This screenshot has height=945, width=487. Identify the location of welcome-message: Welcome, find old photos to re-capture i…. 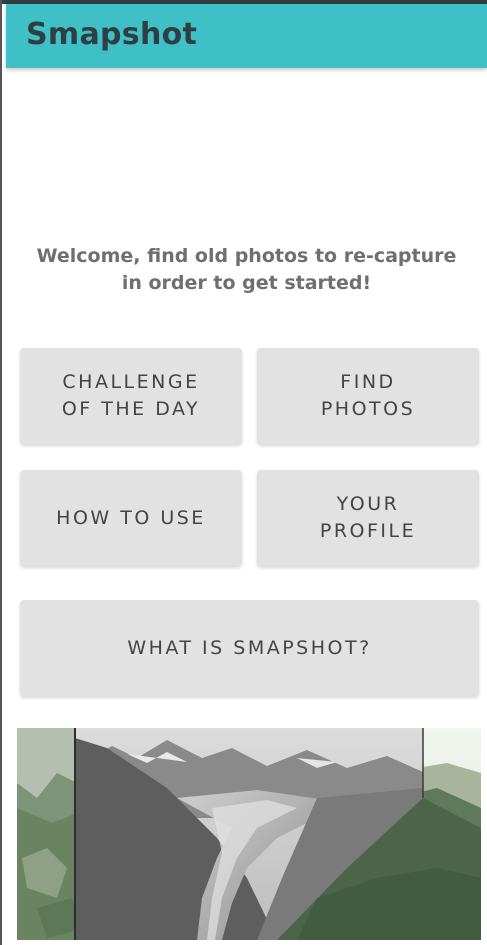
(246, 270).